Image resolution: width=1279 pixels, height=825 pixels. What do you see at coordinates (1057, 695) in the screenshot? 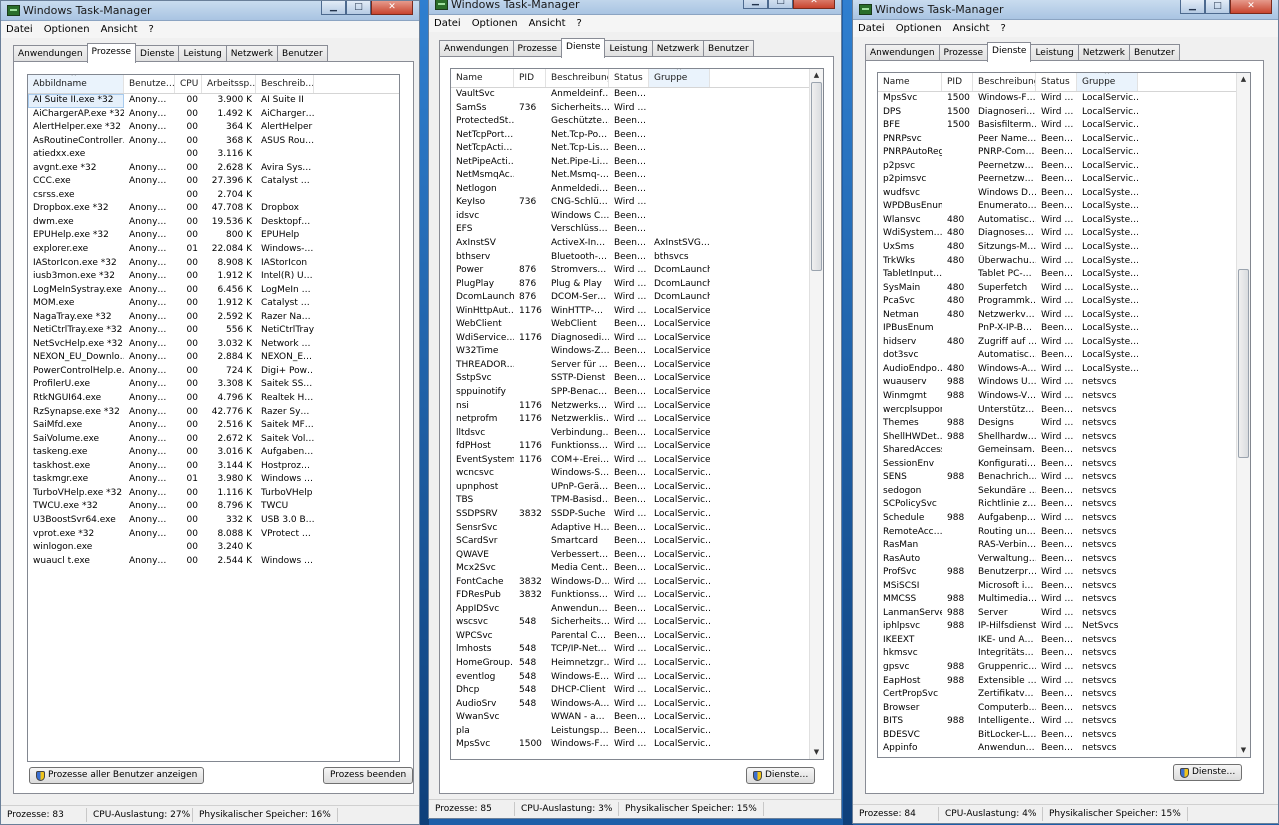
I see `service-row: CertPropSvc Zertifikatv… Been… netsvcs` at bounding box center [1057, 695].